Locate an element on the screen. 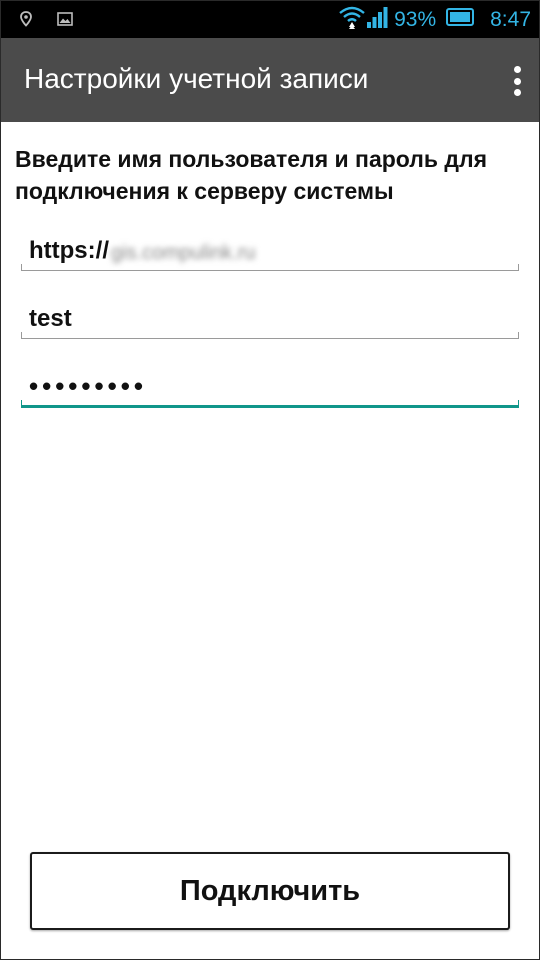 This screenshot has width=540, height=960. image-notification-icon is located at coordinates (65, 19).